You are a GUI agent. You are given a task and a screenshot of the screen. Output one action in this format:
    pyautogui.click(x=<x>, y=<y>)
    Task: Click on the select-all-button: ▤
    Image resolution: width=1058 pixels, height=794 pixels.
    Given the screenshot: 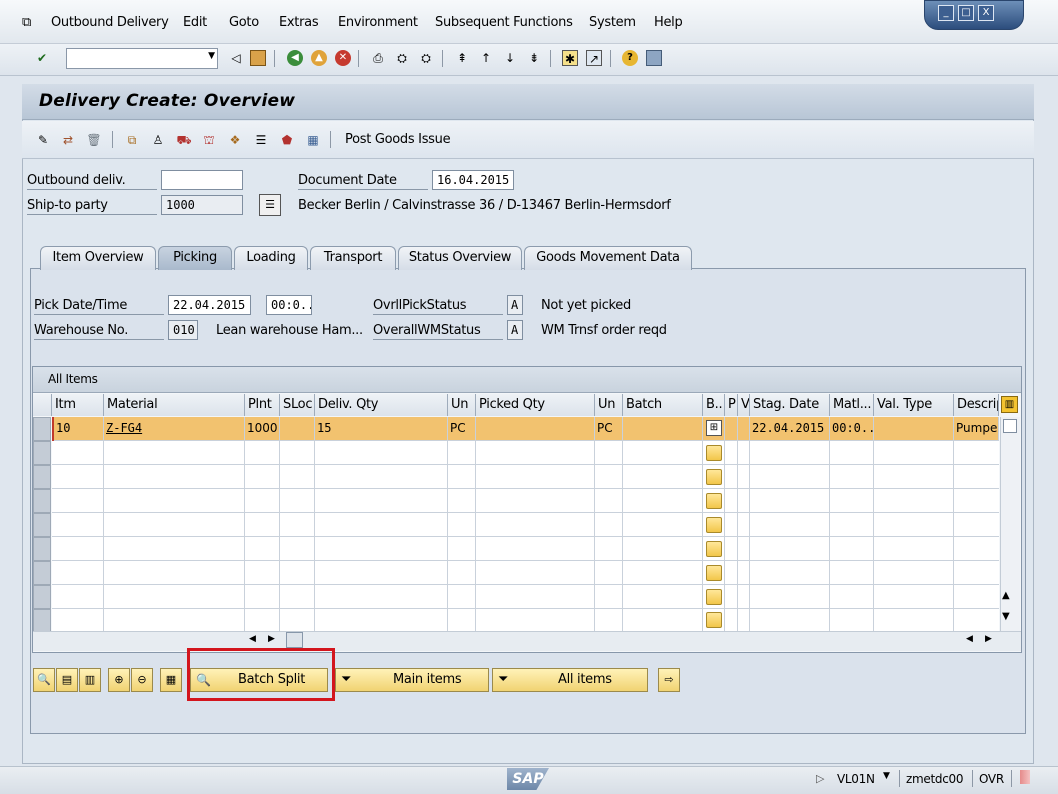 What is the action you would take?
    pyautogui.click(x=67, y=680)
    